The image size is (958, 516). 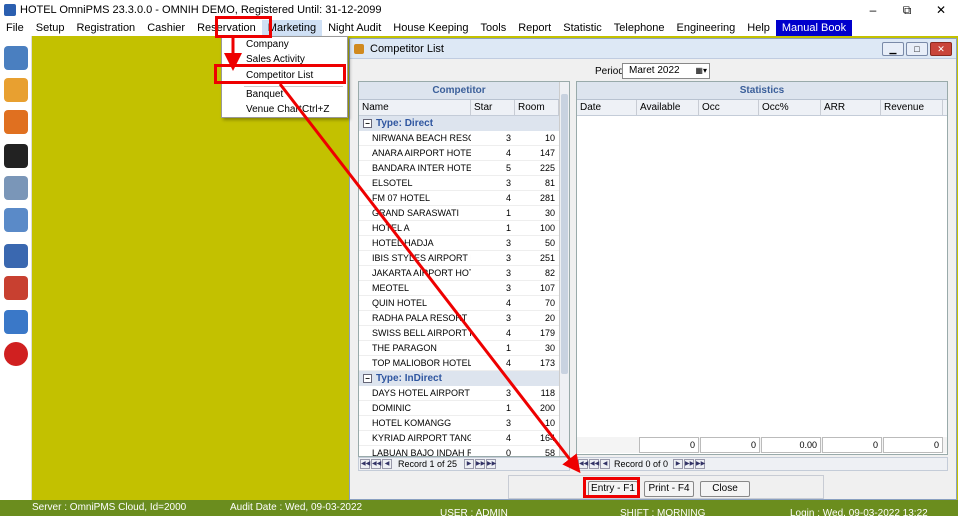 I want to click on menu-item-banquet: Banquet, so click(x=264, y=94).